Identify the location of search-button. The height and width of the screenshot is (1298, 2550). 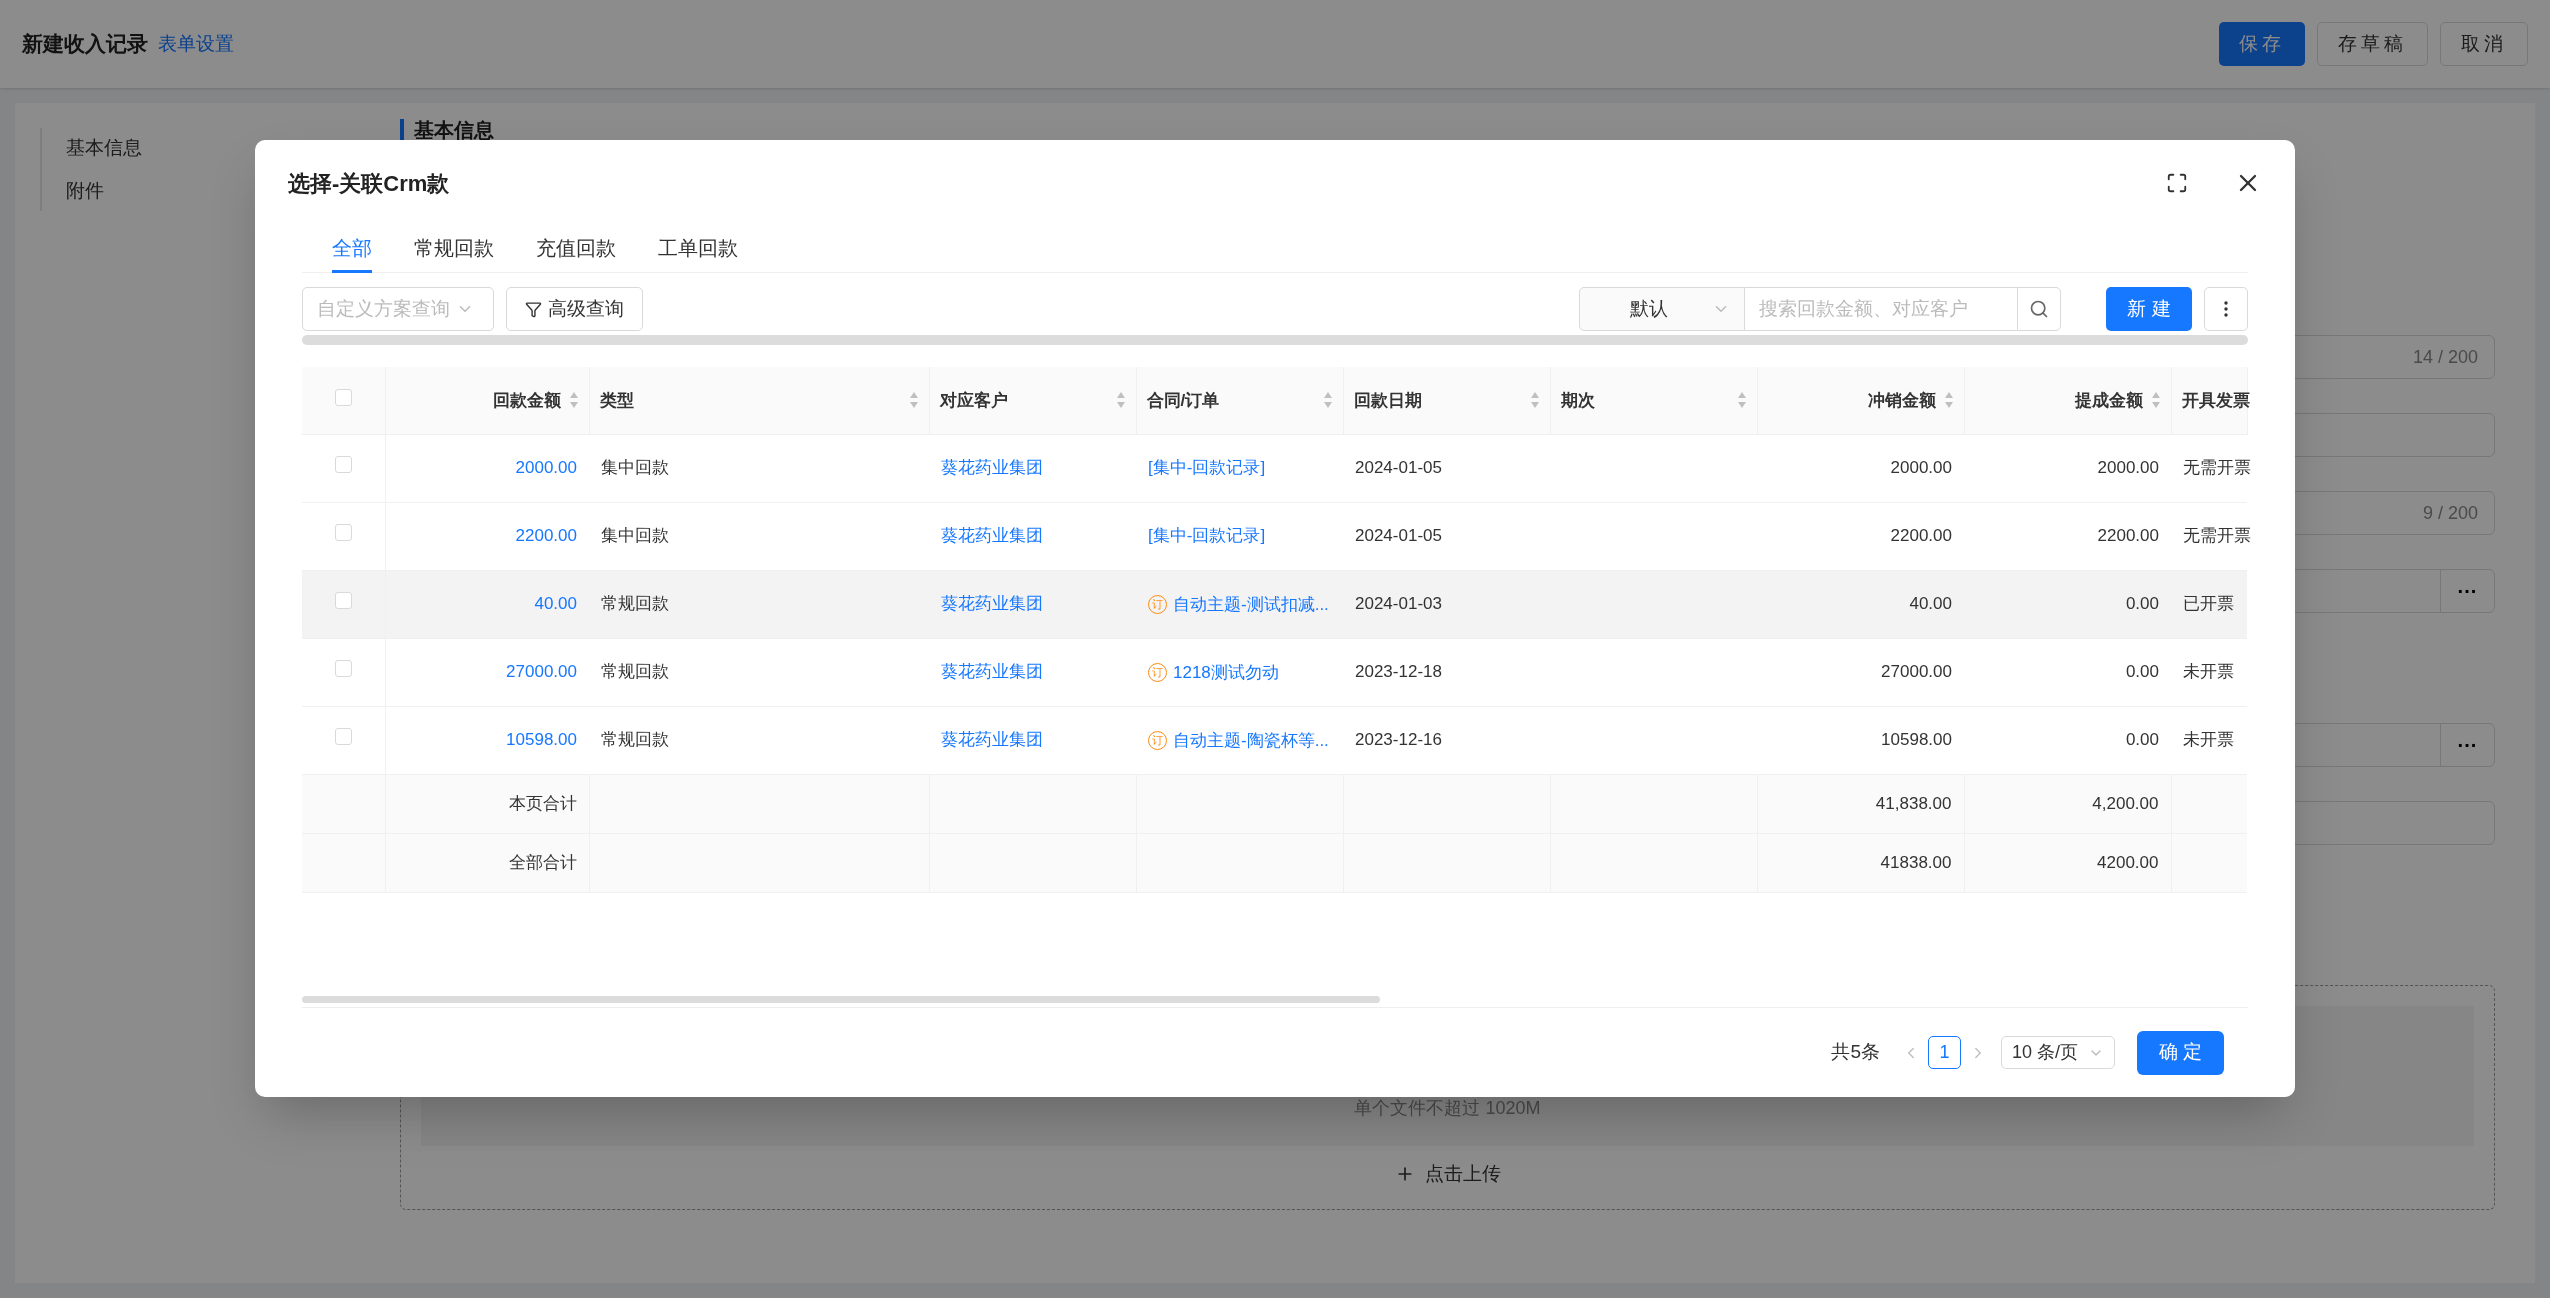
(2039, 309).